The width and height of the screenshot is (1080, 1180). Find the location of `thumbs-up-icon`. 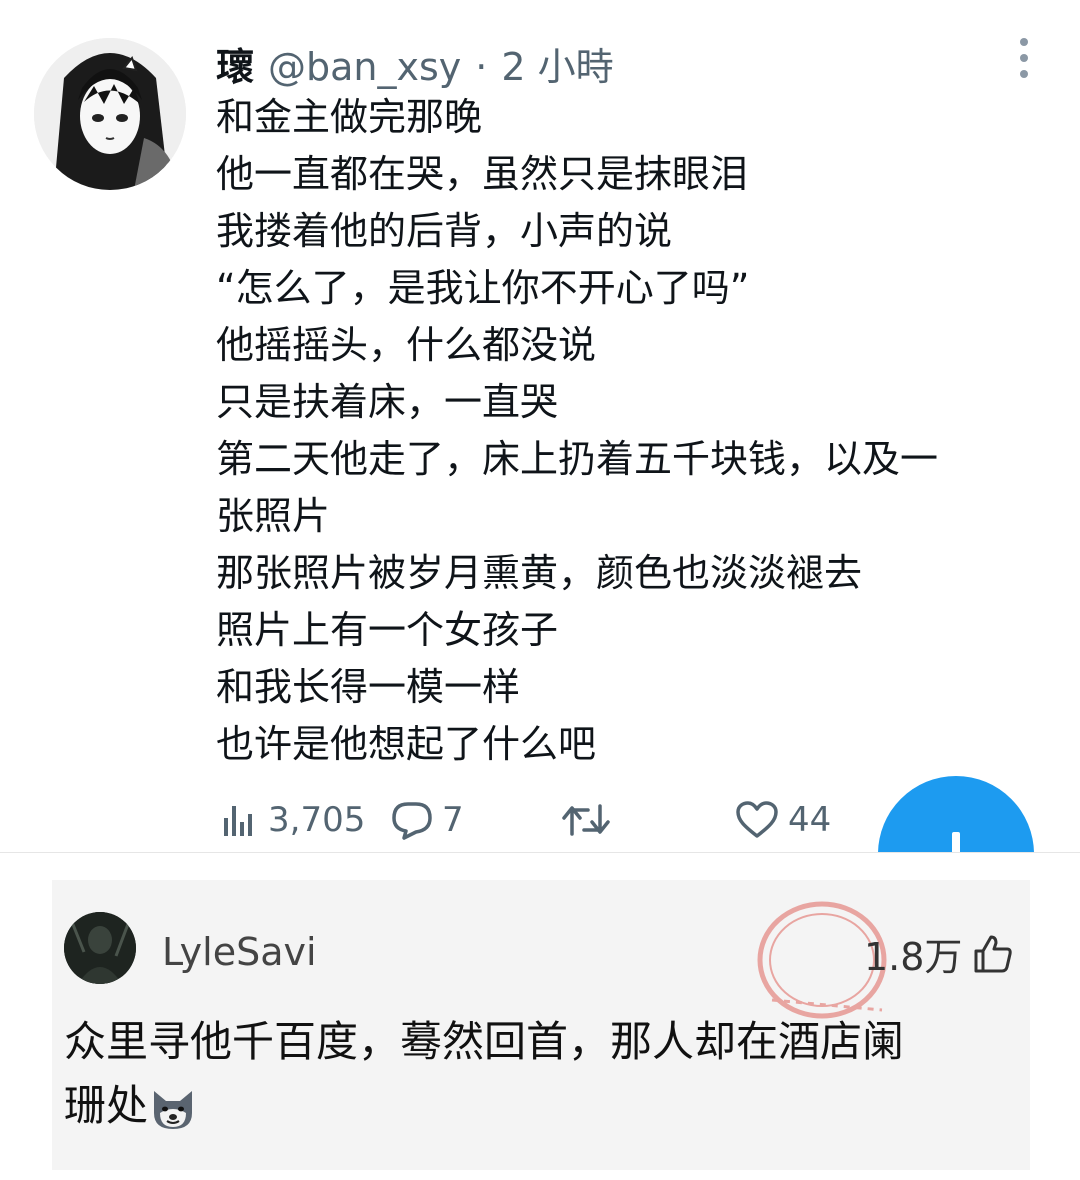

thumbs-up-icon is located at coordinates (993, 953).